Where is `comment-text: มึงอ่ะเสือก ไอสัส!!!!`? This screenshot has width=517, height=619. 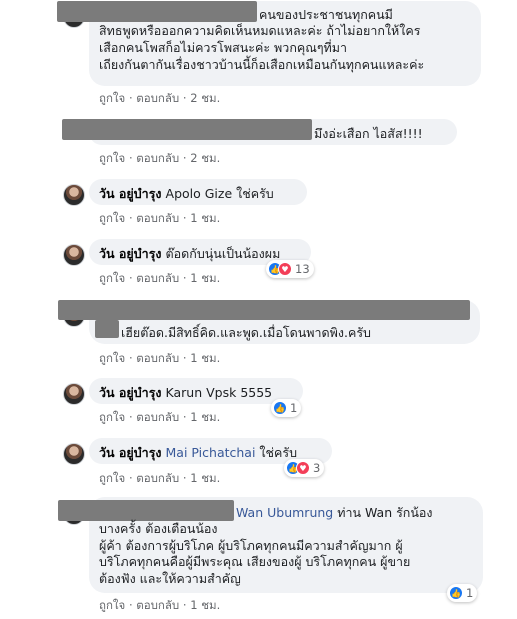
comment-text: มึงอ่ะเสือก ไอสัส!!!! is located at coordinates (368, 133).